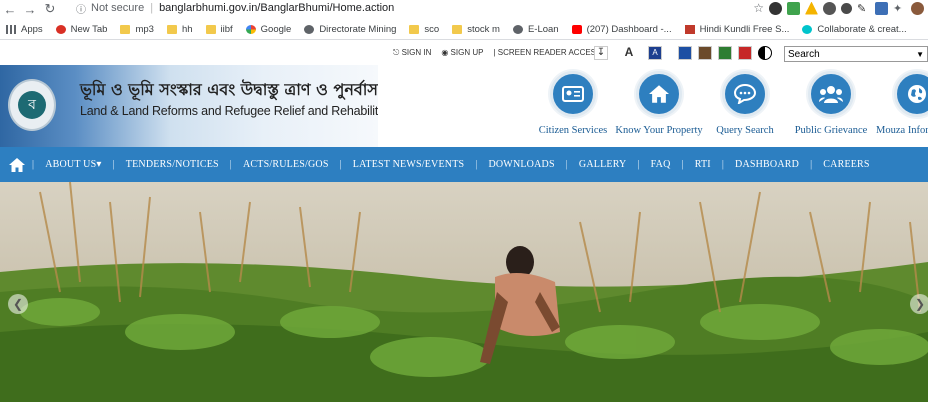  What do you see at coordinates (829, 8) in the screenshot?
I see `extension-gear-icon` at bounding box center [829, 8].